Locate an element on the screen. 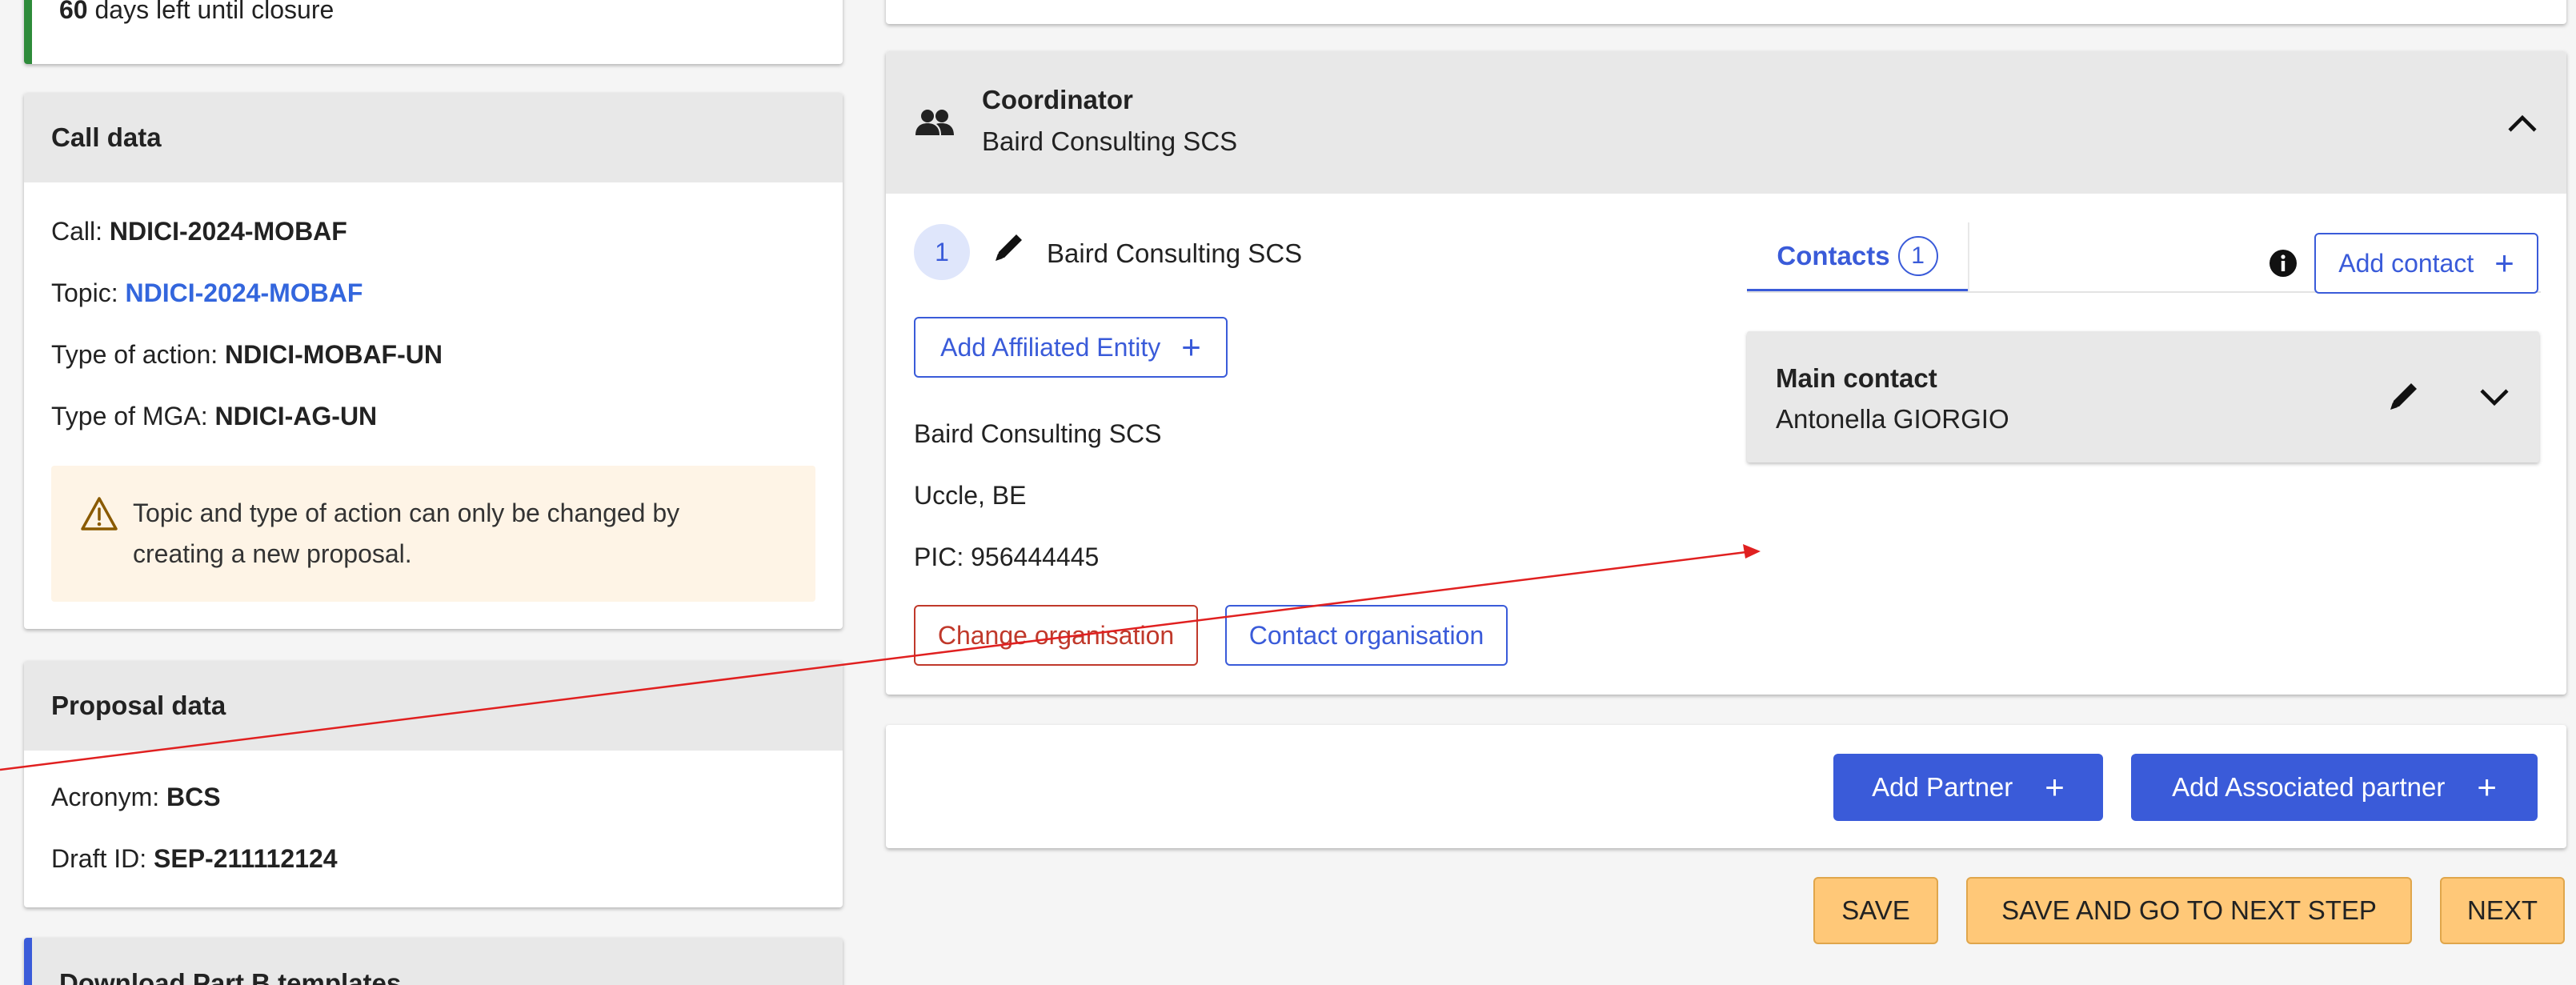  draft-id-row: Draft ID: SEP-211112124 is located at coordinates (194, 859).